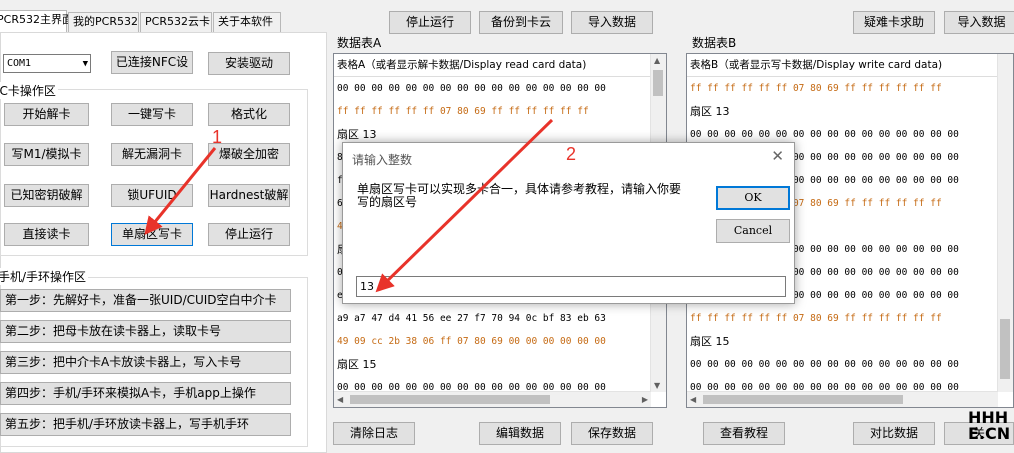 The image size is (1014, 453). I want to click on watermark: HHH E.CN, so click(989, 426).